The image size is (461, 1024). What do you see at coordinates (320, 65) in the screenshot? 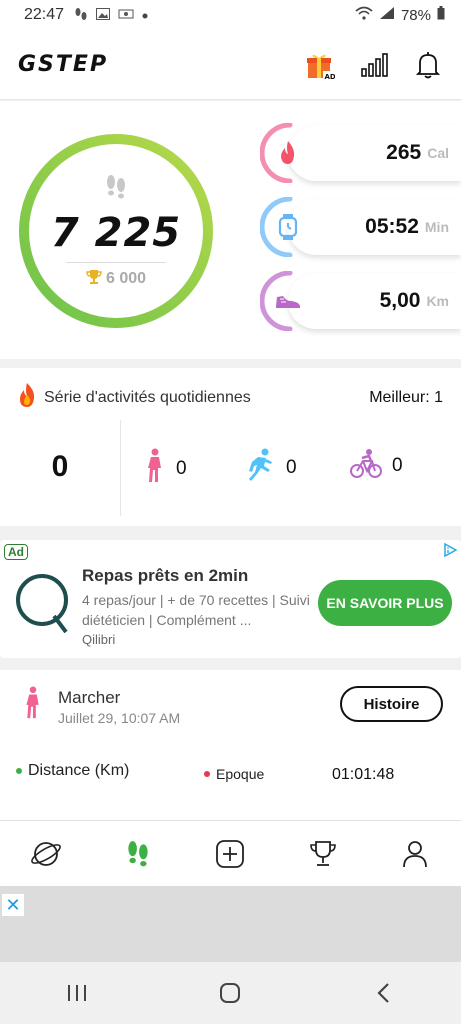
I see `gift-ad-icon: AD` at bounding box center [320, 65].